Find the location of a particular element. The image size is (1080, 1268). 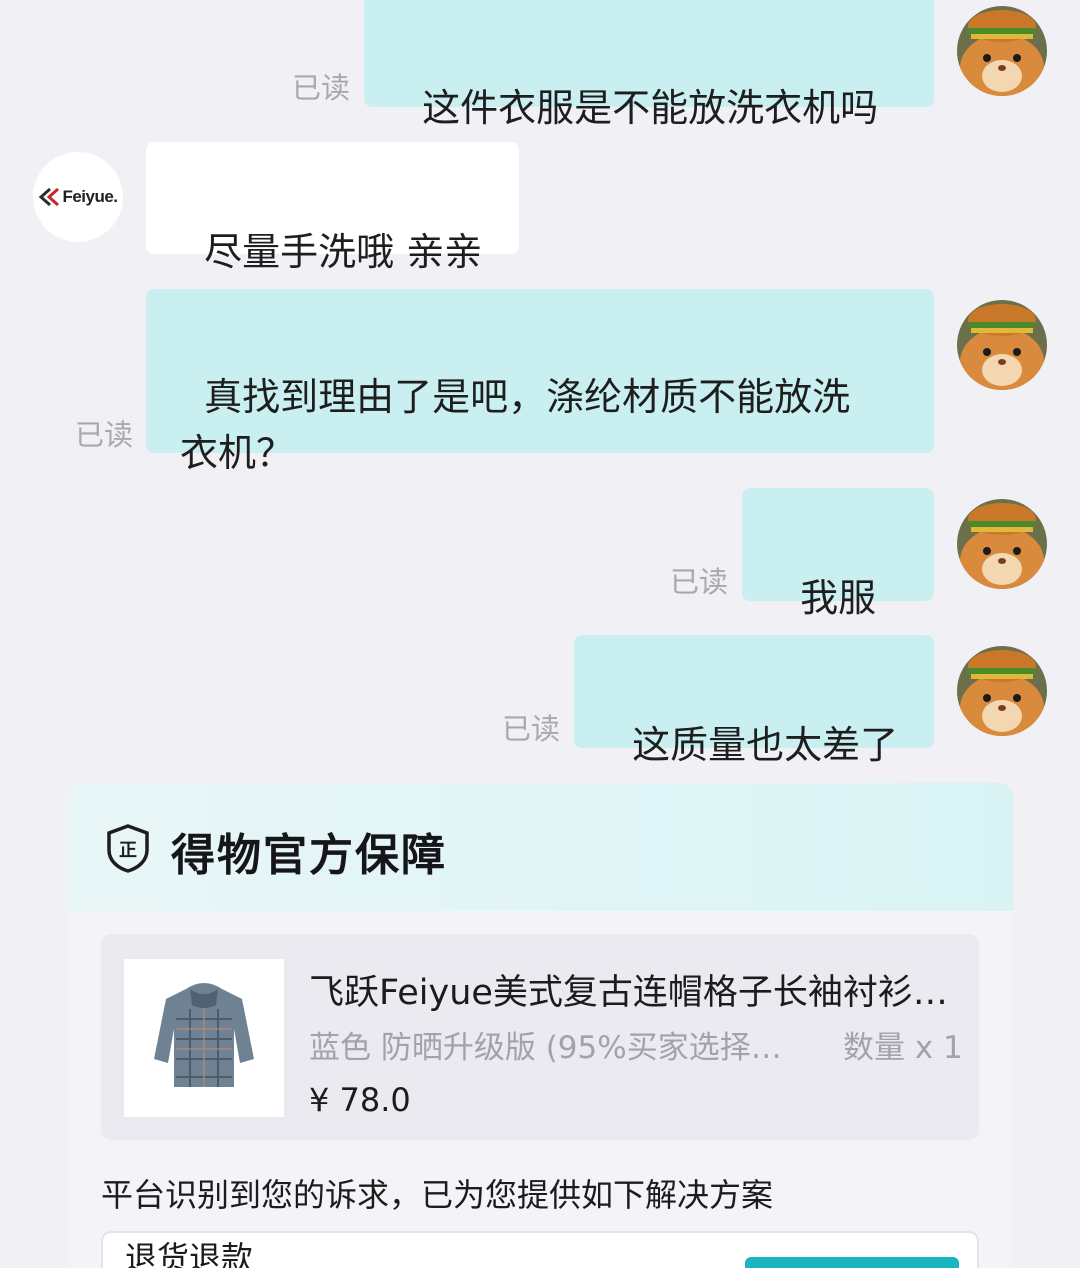

my-message-bubble: 真找到理由了是吧，涤纶材质不能放洗 衣机？ is located at coordinates (540, 382).